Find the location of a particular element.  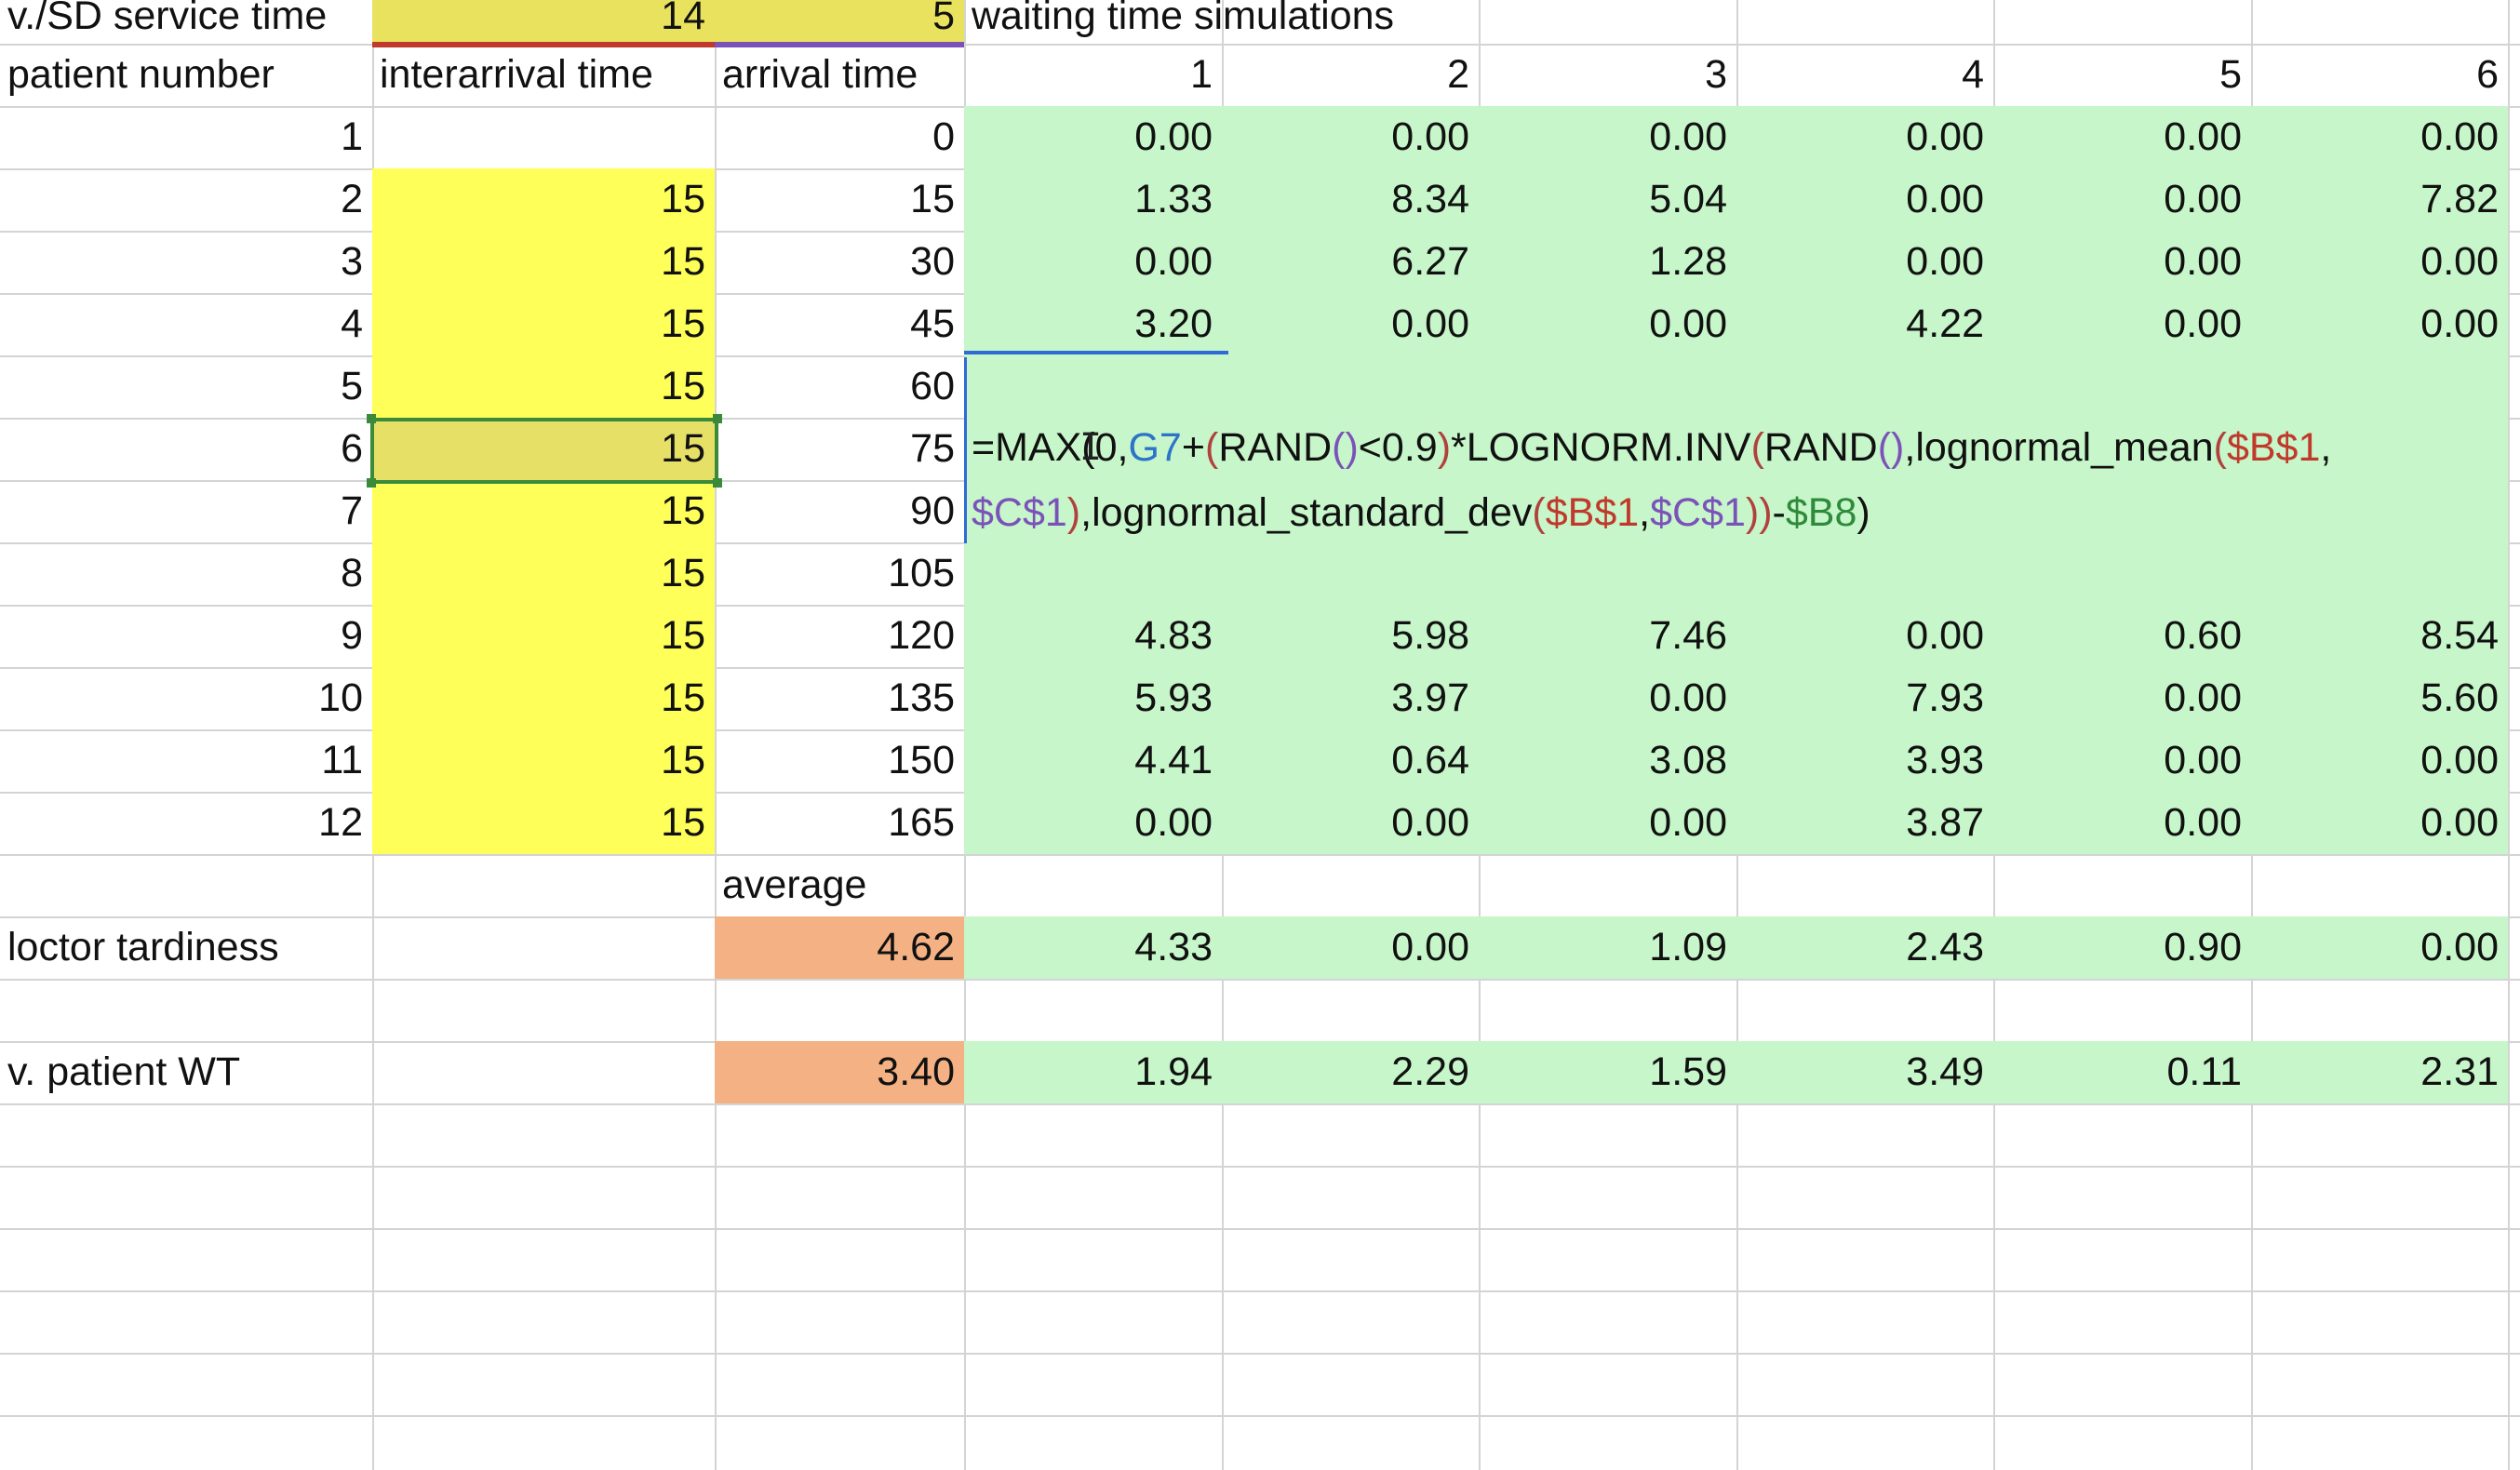

arrival-time-cell: 150 is located at coordinates (839, 760).